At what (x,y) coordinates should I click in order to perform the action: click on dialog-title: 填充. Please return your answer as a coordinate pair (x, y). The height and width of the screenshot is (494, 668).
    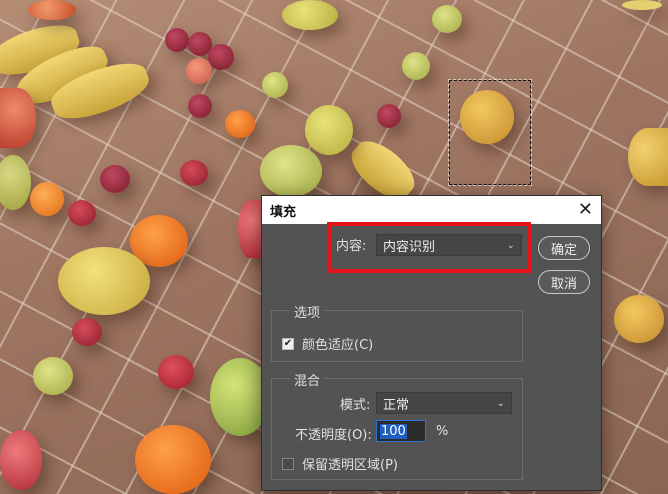
    Looking at the image, I should click on (283, 212).